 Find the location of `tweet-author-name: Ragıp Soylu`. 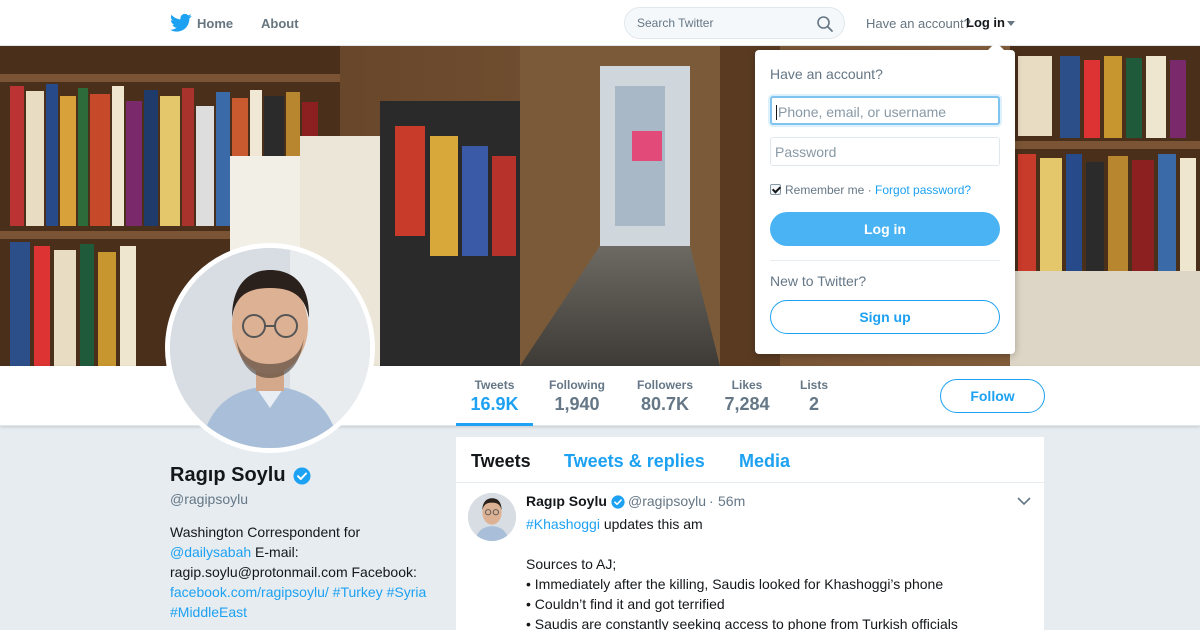

tweet-author-name: Ragıp Soylu is located at coordinates (566, 501).